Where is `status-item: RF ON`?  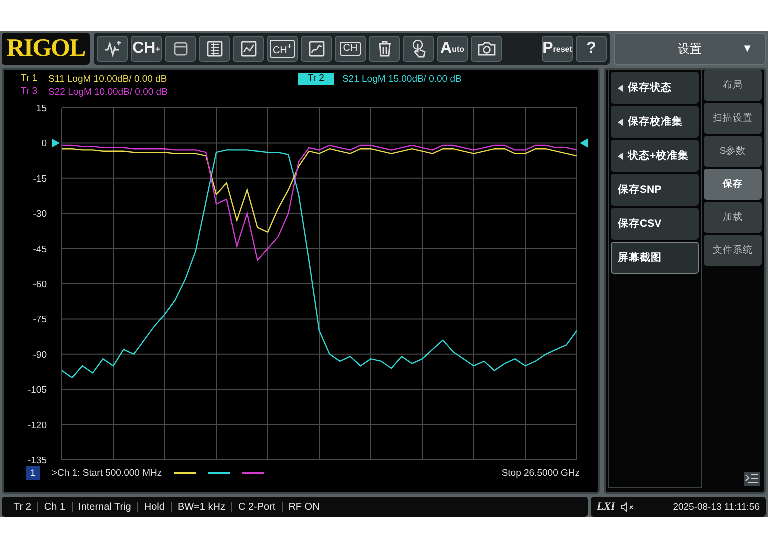 status-item: RF ON is located at coordinates (304, 507).